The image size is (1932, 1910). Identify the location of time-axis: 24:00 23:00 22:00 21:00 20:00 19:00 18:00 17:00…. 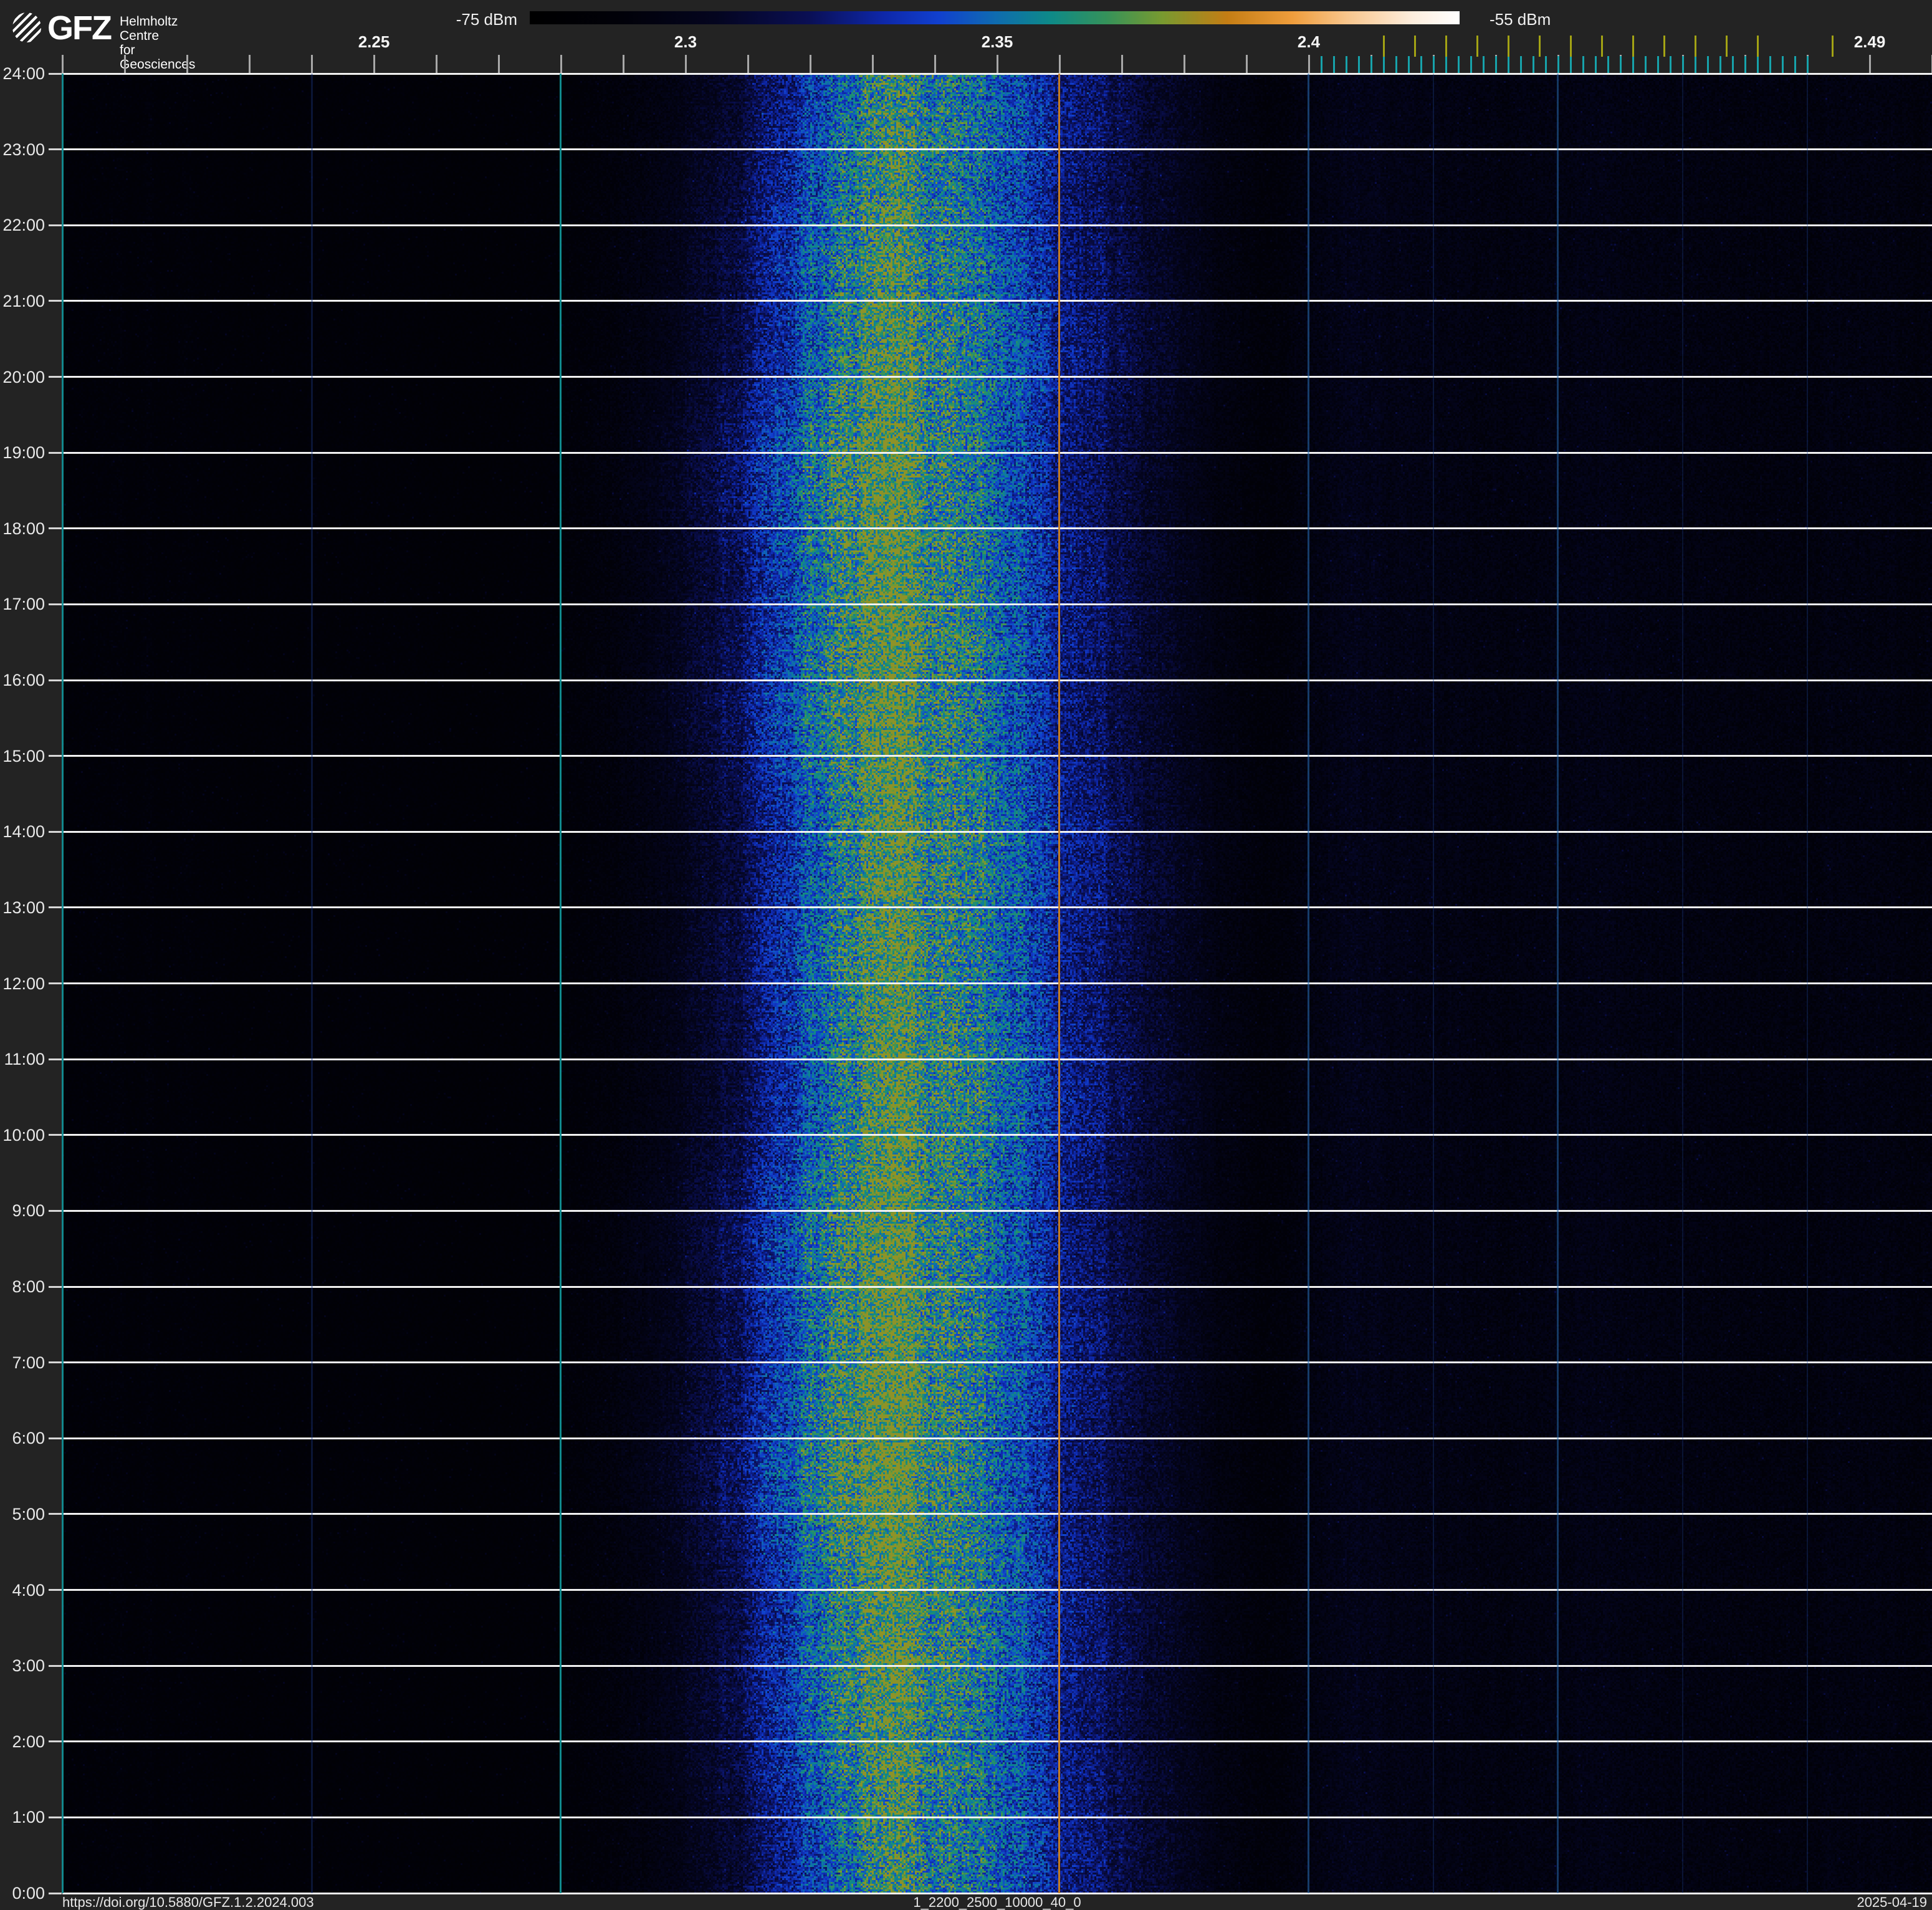
(31, 955).